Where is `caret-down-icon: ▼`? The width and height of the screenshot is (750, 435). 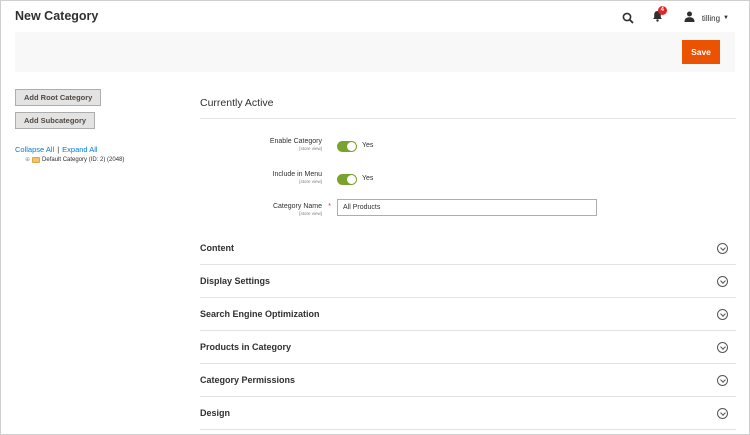
caret-down-icon: ▼ is located at coordinates (726, 18).